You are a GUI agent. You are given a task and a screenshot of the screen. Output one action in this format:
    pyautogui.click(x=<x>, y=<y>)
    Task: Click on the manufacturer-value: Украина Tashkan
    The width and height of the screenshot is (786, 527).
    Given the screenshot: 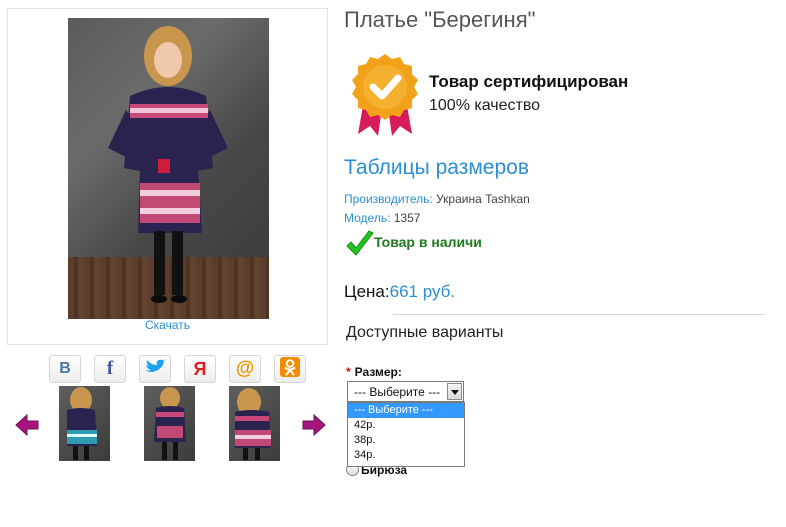 What is the action you would take?
    pyautogui.click(x=481, y=199)
    